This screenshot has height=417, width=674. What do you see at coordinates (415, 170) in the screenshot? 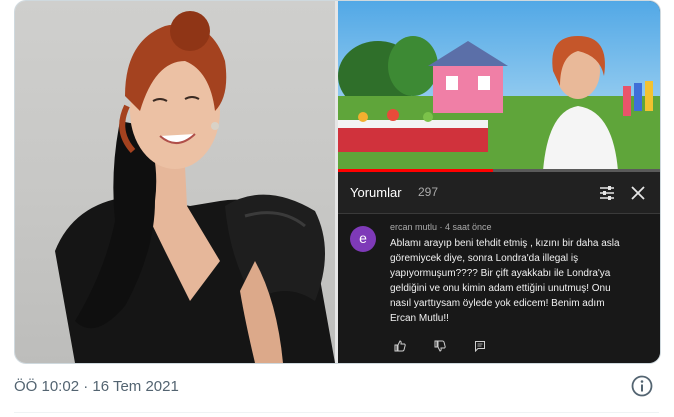
I see `video-progress-fill` at bounding box center [415, 170].